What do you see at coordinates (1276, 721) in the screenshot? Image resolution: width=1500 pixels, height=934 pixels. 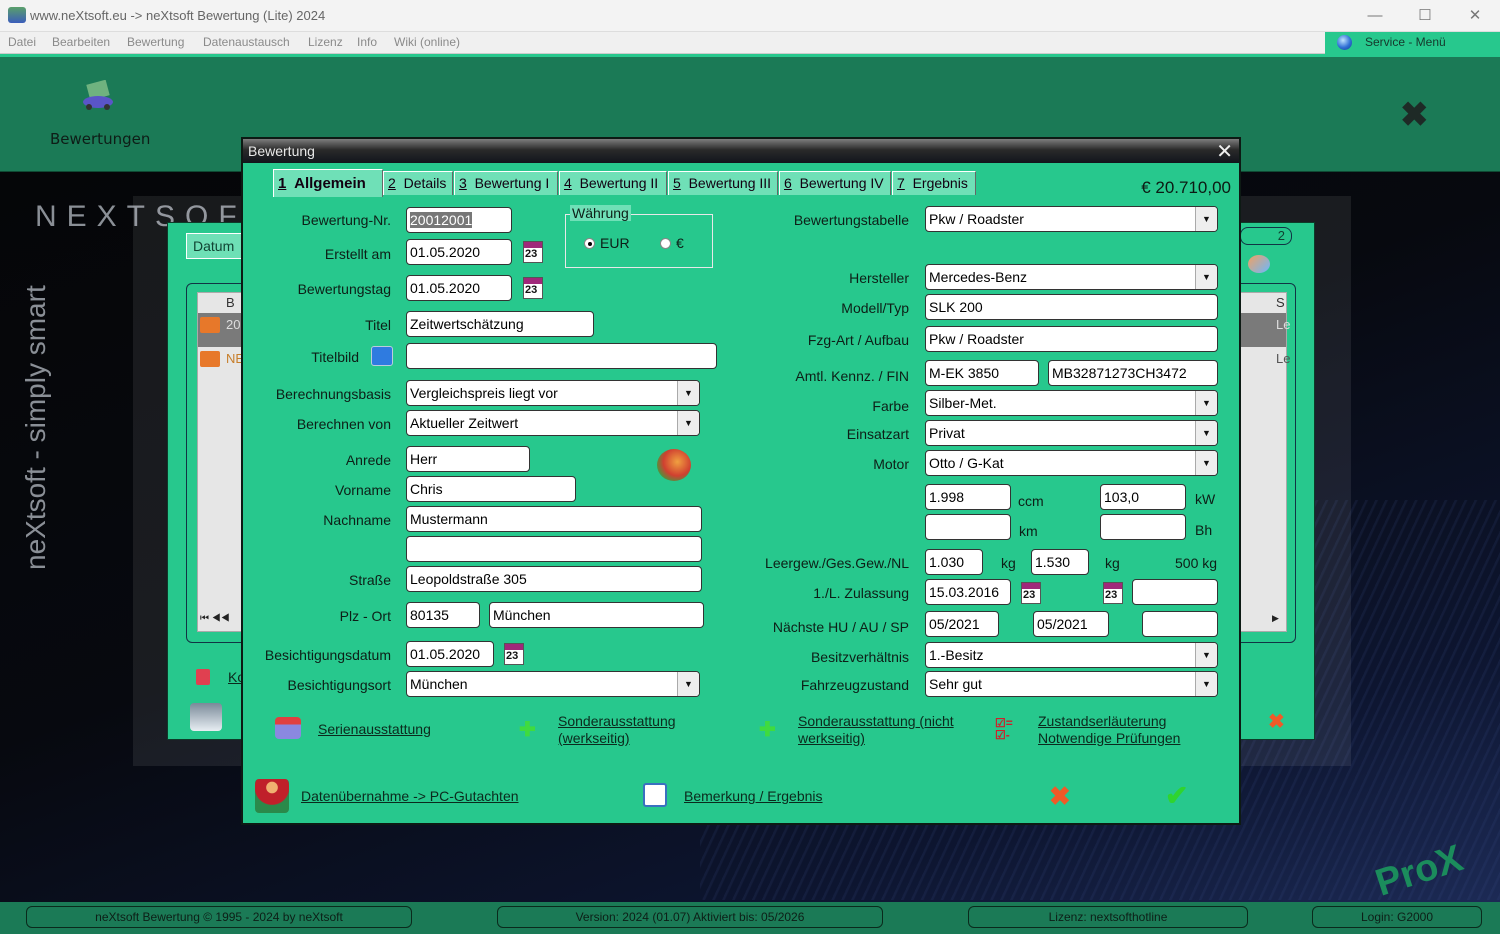 I see `cancel-icon: ✖` at bounding box center [1276, 721].